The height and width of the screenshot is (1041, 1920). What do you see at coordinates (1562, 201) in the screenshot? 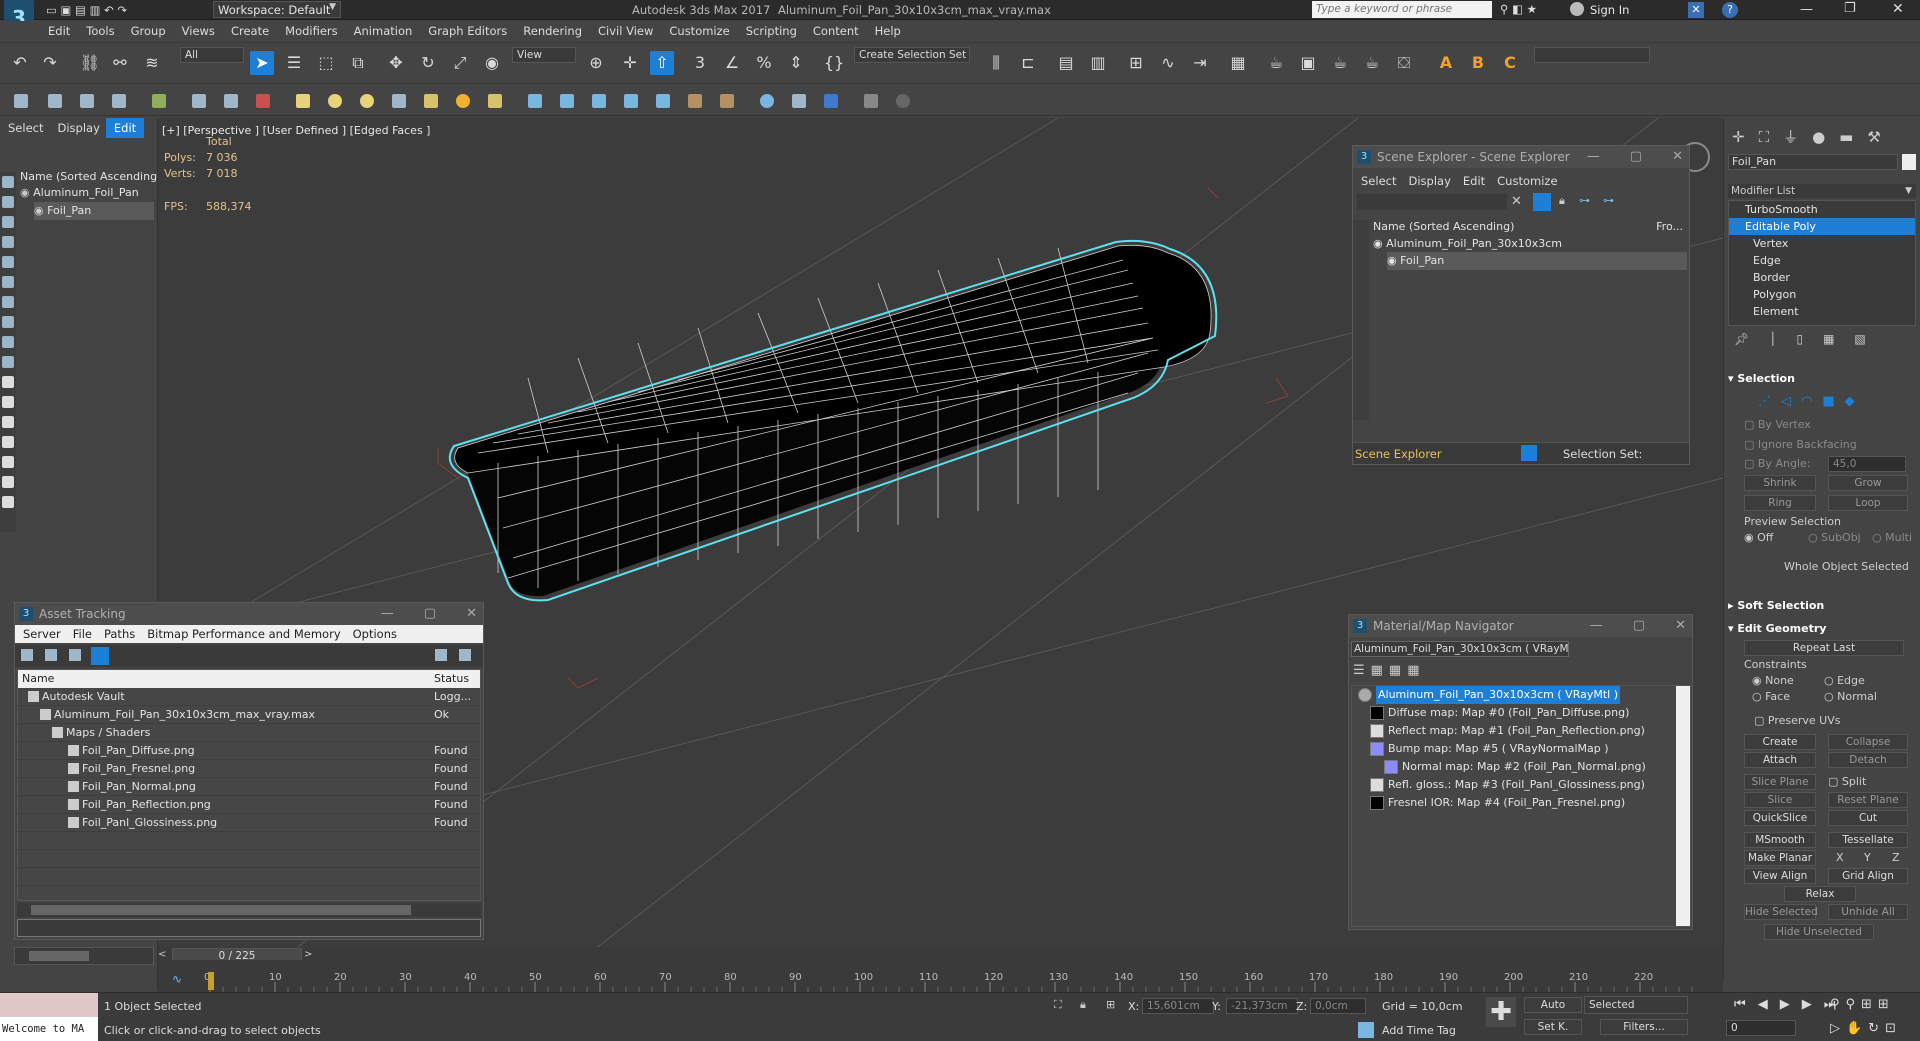
I see `lock-icon: 🔒︎` at bounding box center [1562, 201].